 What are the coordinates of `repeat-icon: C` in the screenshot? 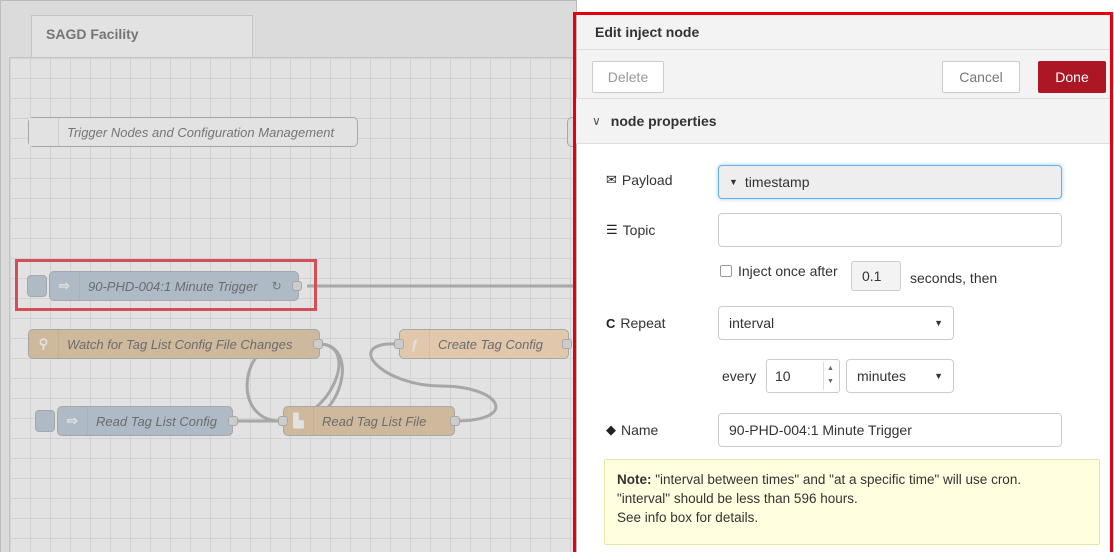 It's located at (611, 323).